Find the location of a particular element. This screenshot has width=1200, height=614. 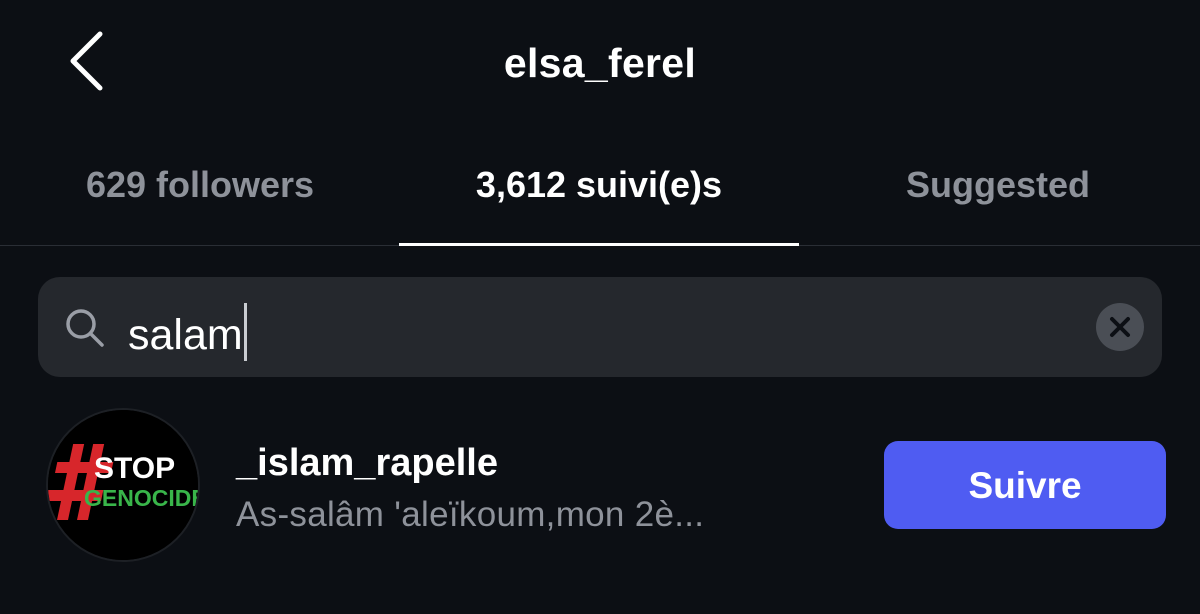

tab-label: 629 followers is located at coordinates (200, 184).